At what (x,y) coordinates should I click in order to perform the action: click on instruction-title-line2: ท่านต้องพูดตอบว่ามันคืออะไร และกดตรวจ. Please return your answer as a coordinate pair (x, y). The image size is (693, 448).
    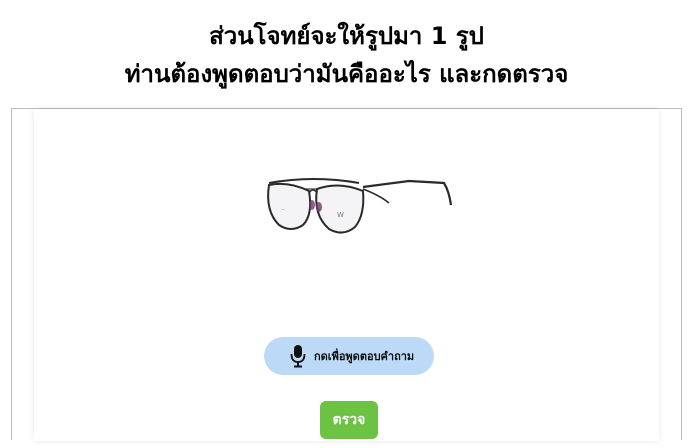
    Looking at the image, I should click on (346, 74).